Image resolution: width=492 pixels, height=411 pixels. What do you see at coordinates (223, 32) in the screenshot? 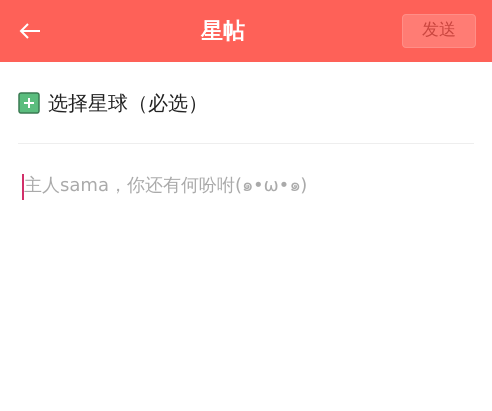
I see `page-title: 星帖` at bounding box center [223, 32].